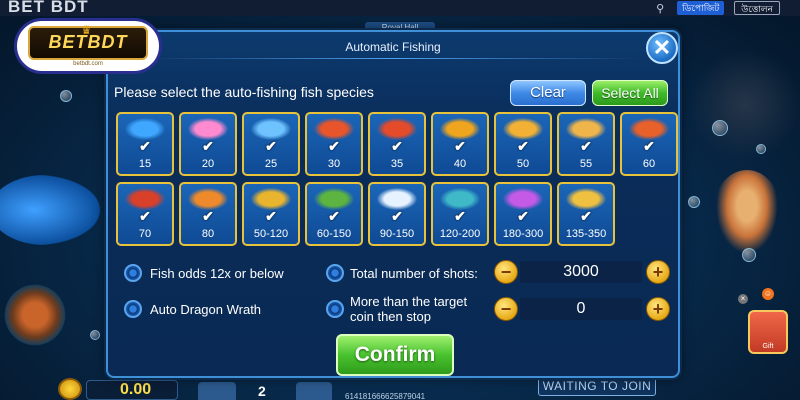 Image resolution: width=800 pixels, height=400 pixels. What do you see at coordinates (86, 30) in the screenshot?
I see `crown-icon: ♛` at bounding box center [86, 30].